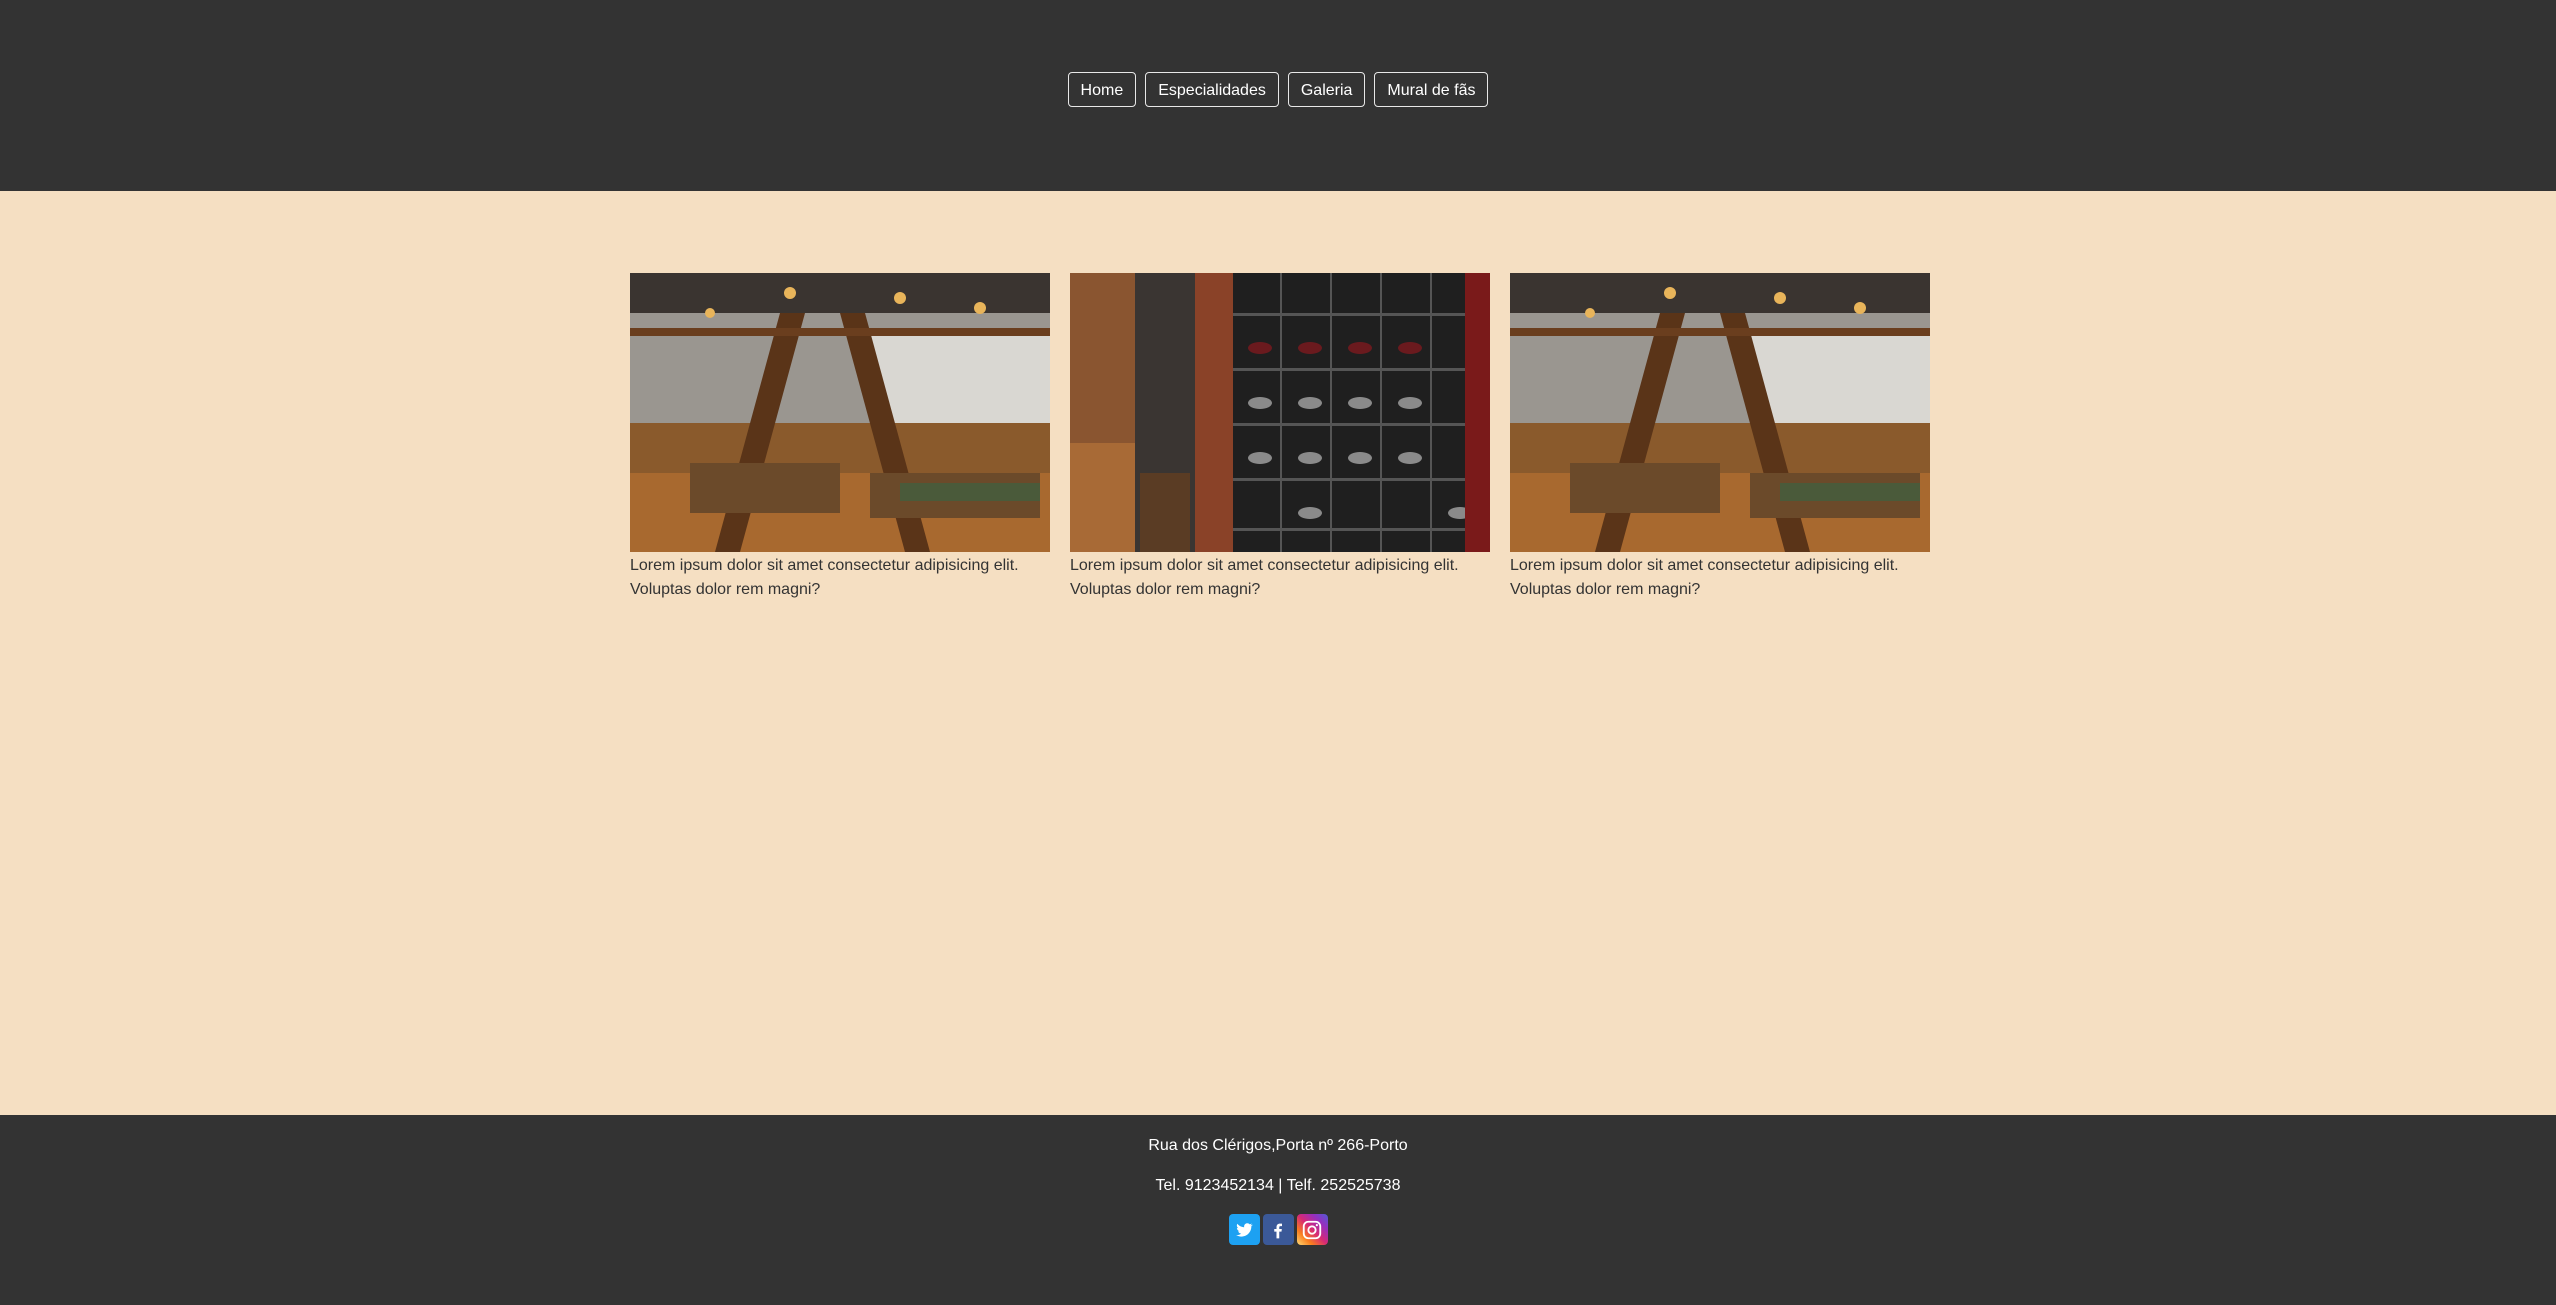 The width and height of the screenshot is (2556, 1305). I want to click on nav-especialidades-button: Especialidades, so click(1212, 89).